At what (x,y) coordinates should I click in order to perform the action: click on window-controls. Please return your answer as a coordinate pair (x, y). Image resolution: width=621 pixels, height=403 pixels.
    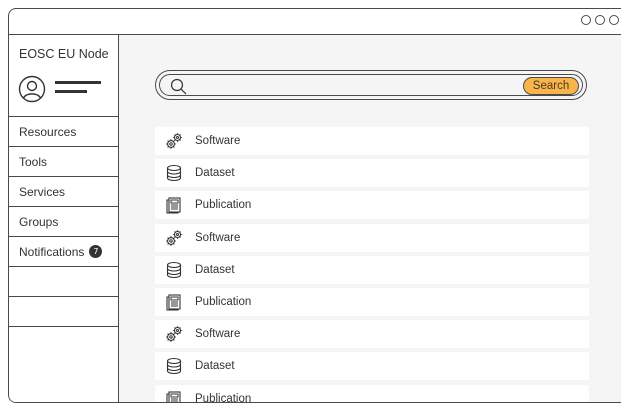
    Looking at the image, I should click on (600, 20).